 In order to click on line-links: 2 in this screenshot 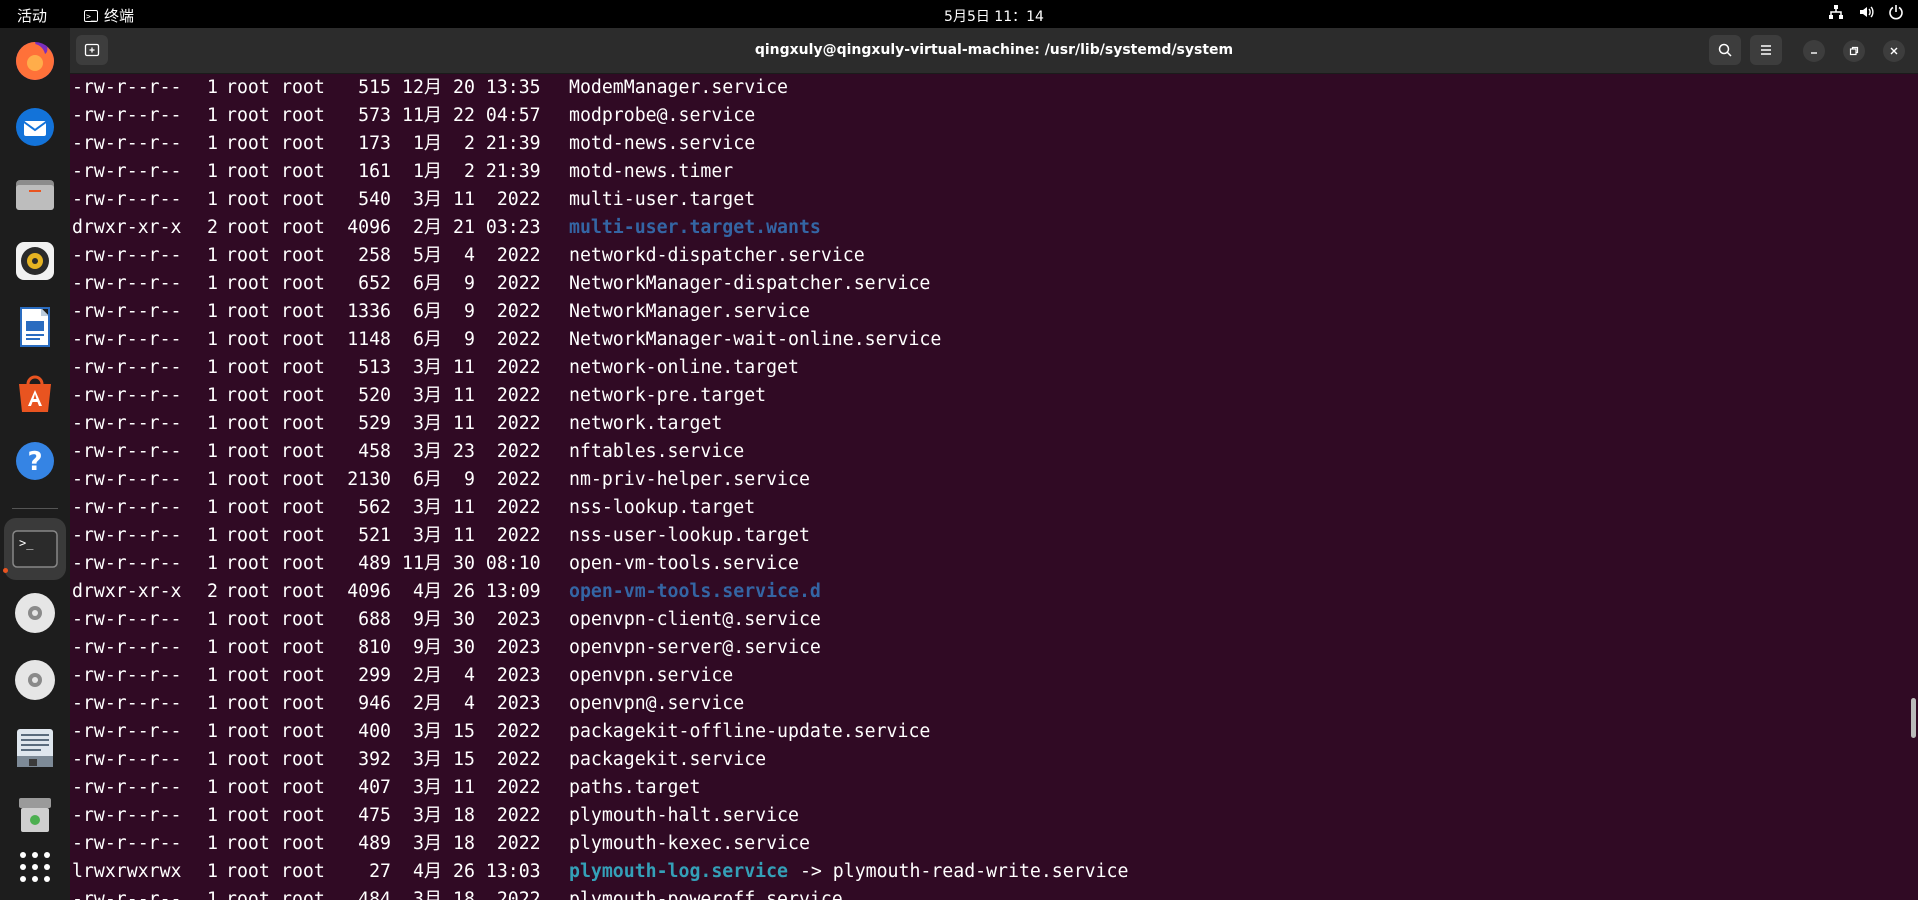, I will do `click(212, 591)`.